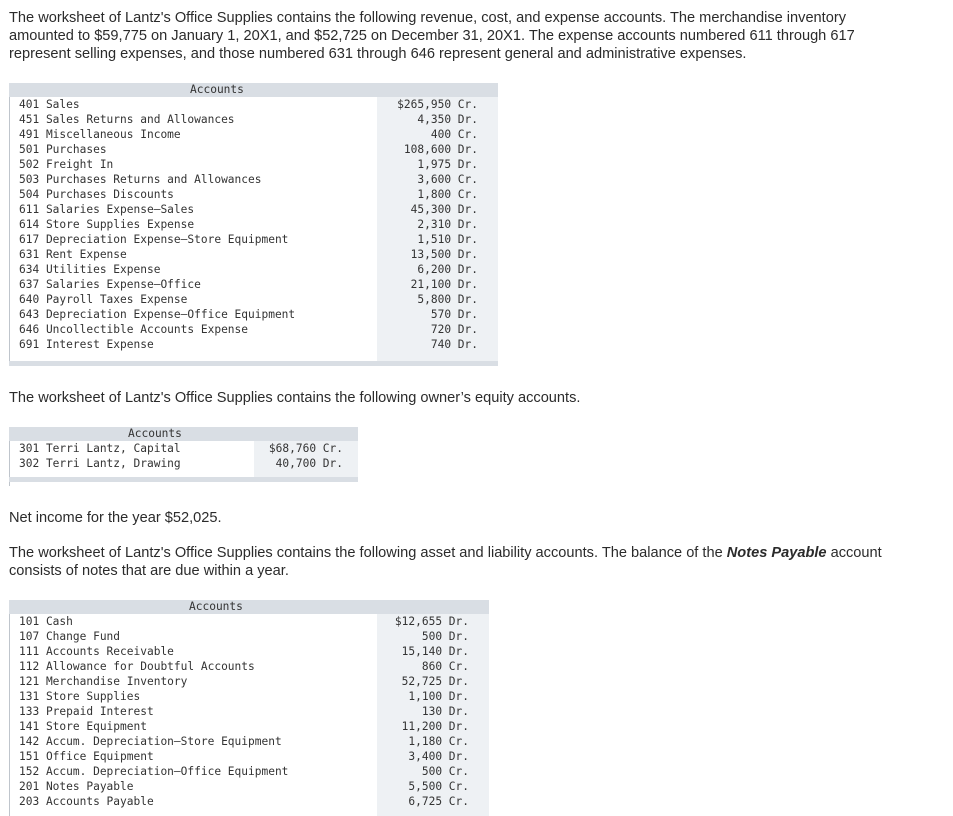  What do you see at coordinates (253, 194) in the screenshot?
I see `table-row: 504 Purchases Discounts 1,800 Cr.` at bounding box center [253, 194].